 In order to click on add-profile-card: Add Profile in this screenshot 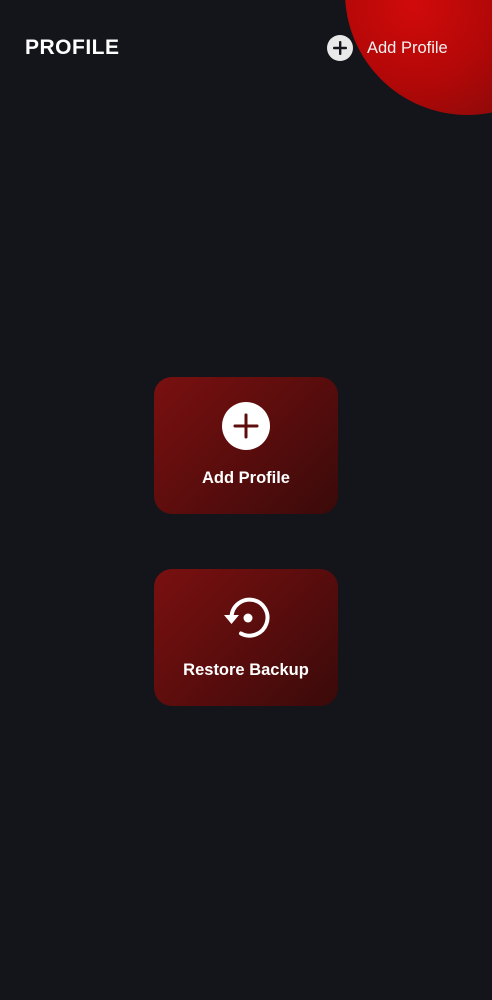, I will do `click(246, 445)`.